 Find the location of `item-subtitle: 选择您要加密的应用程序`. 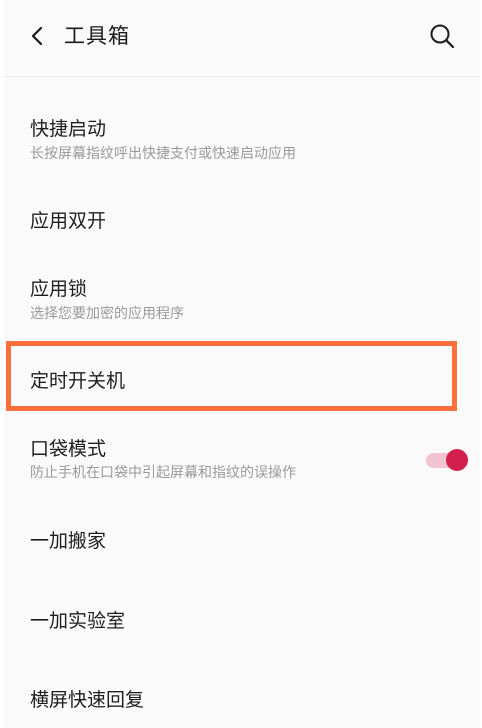

item-subtitle: 选择您要加密的应用程序 is located at coordinates (107, 314).